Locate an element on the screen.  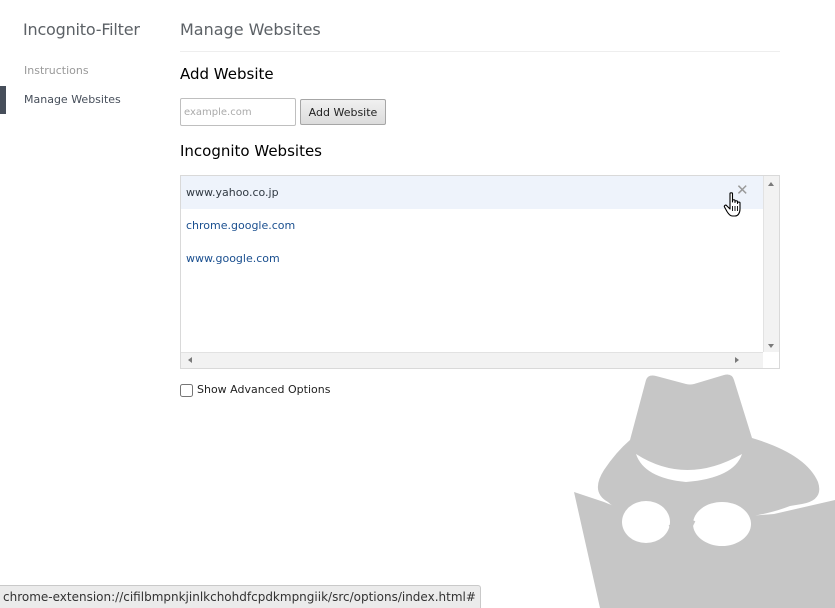
incognito-spy-icon is located at coordinates (704, 491).